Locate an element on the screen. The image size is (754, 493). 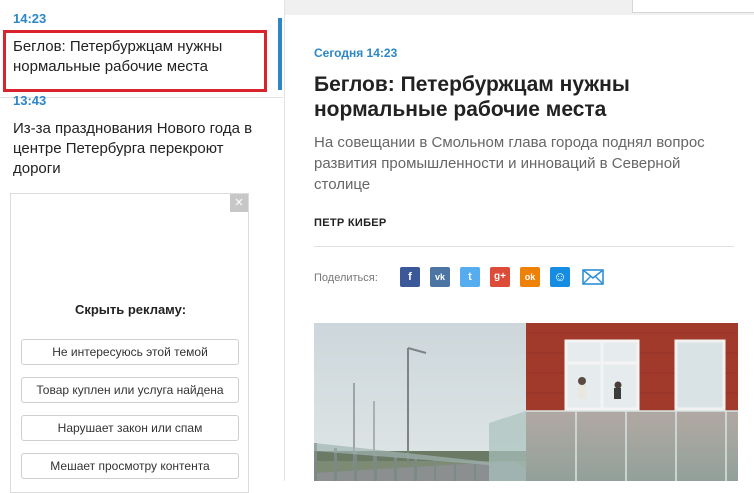
article-author: ПЕТР КИБЕР is located at coordinates (350, 223).